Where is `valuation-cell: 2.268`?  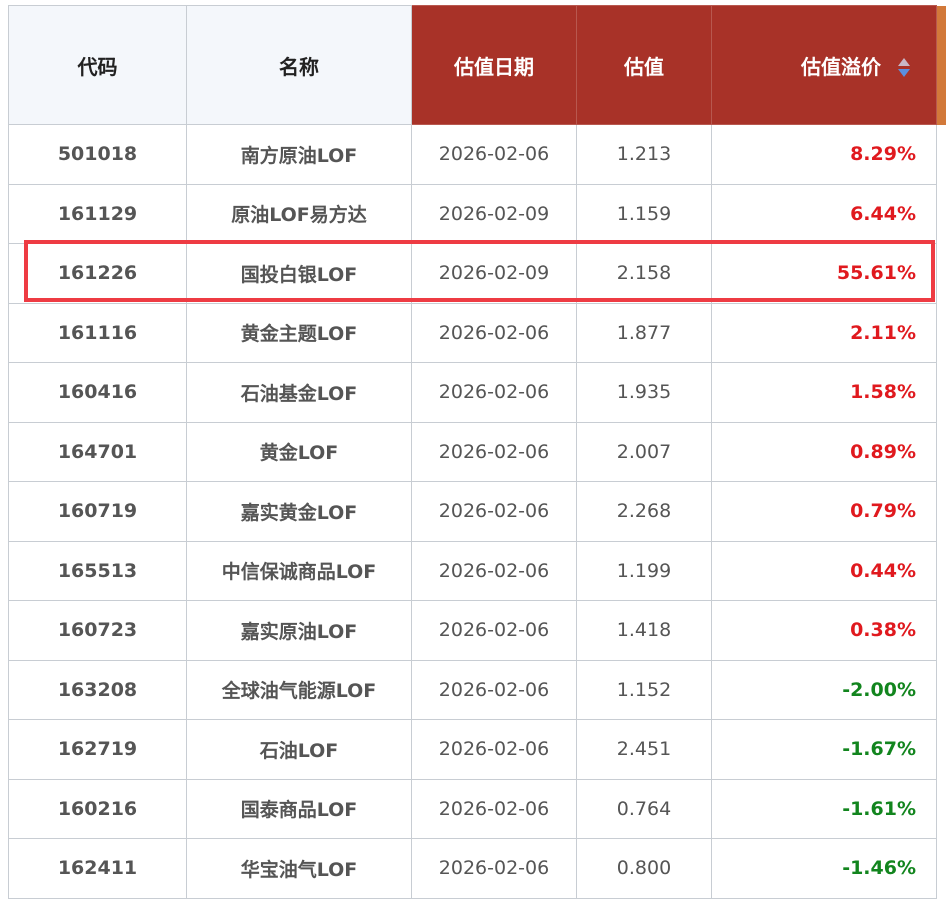
valuation-cell: 2.268 is located at coordinates (644, 511).